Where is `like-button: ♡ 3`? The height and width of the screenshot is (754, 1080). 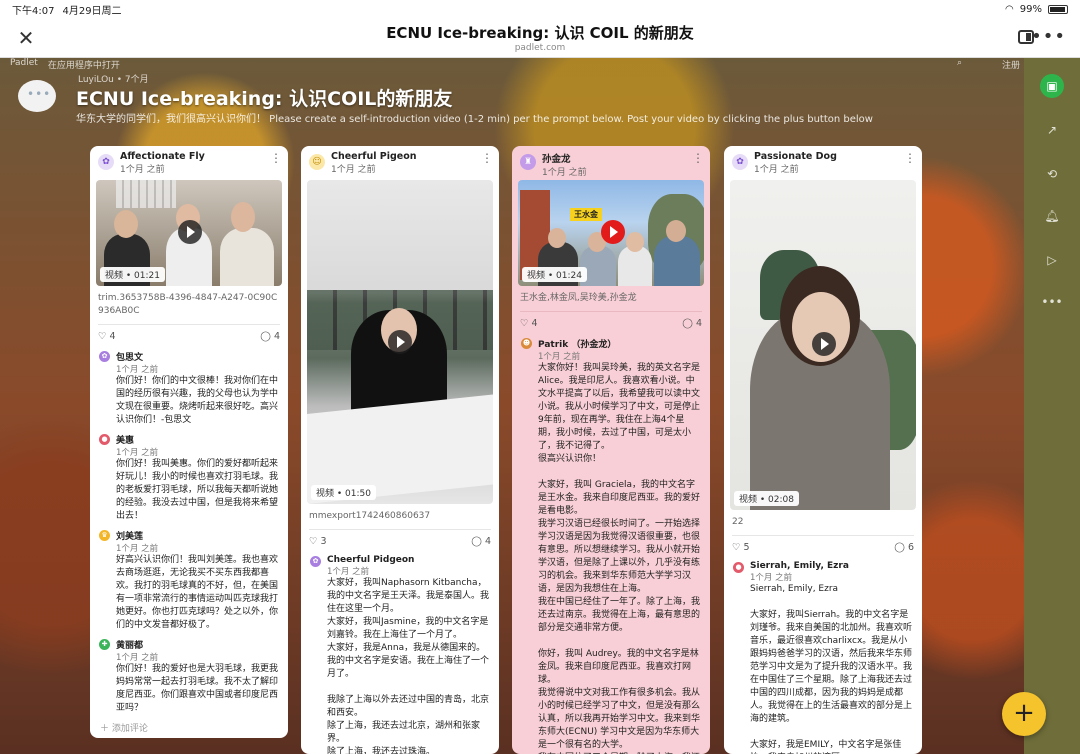
like-button: ♡ 3 is located at coordinates (318, 541).